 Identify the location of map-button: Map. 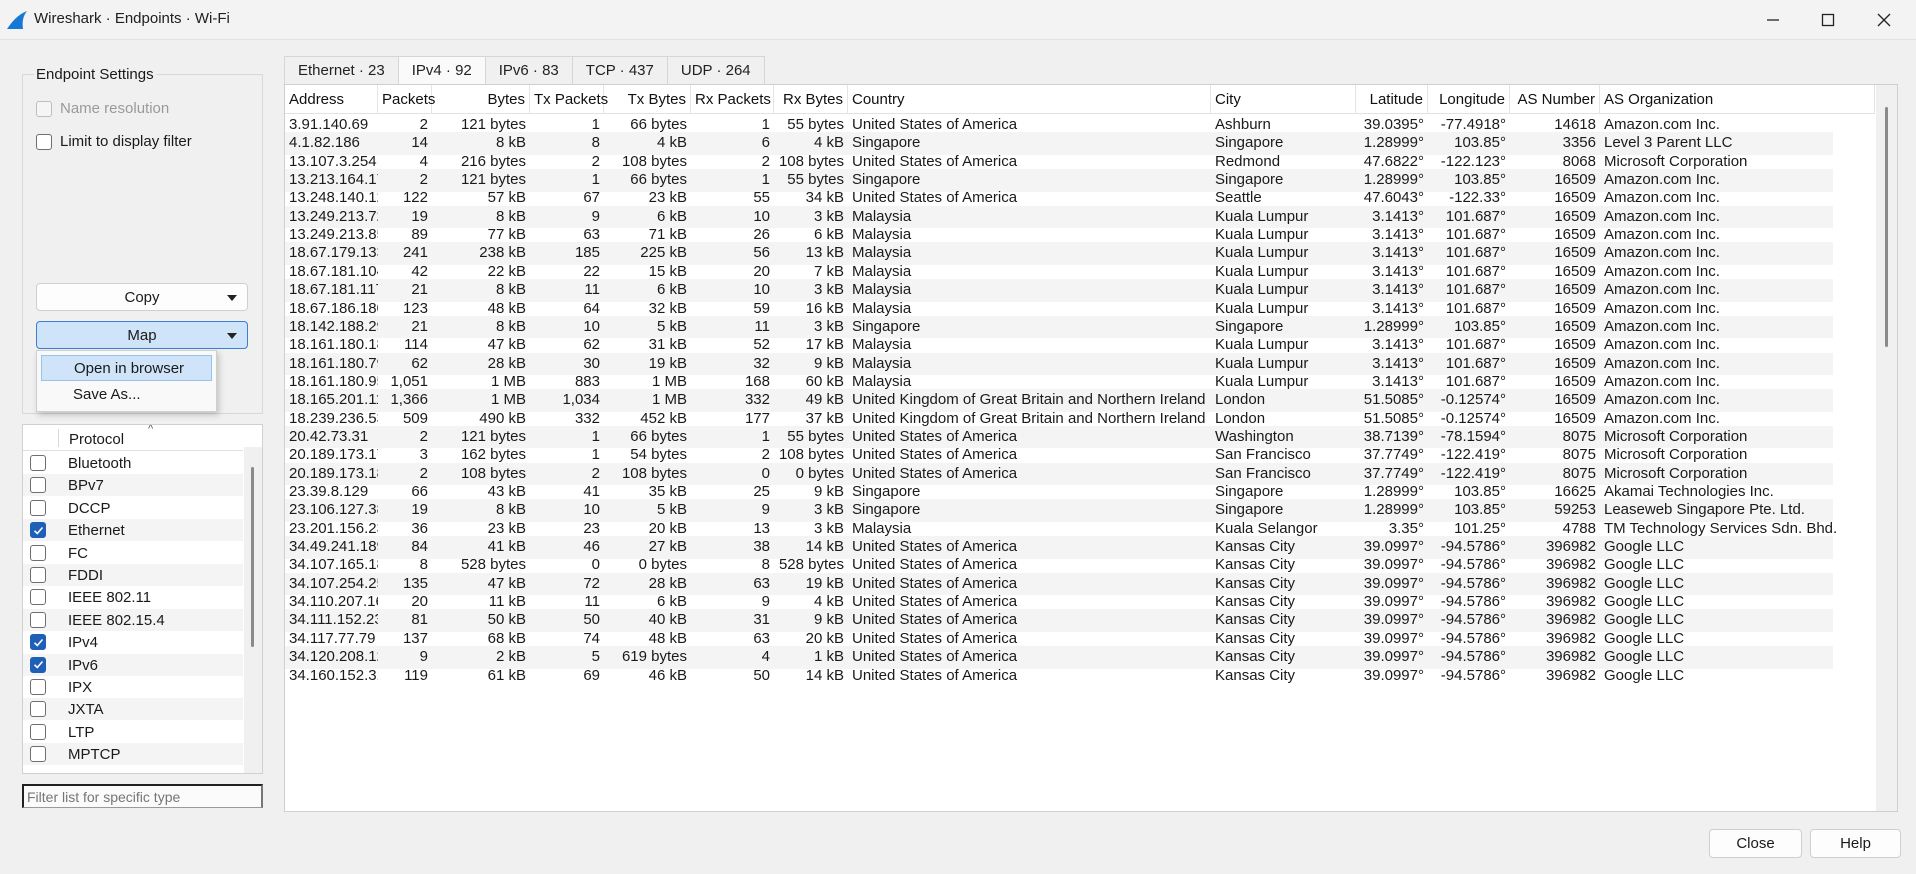
(142, 335).